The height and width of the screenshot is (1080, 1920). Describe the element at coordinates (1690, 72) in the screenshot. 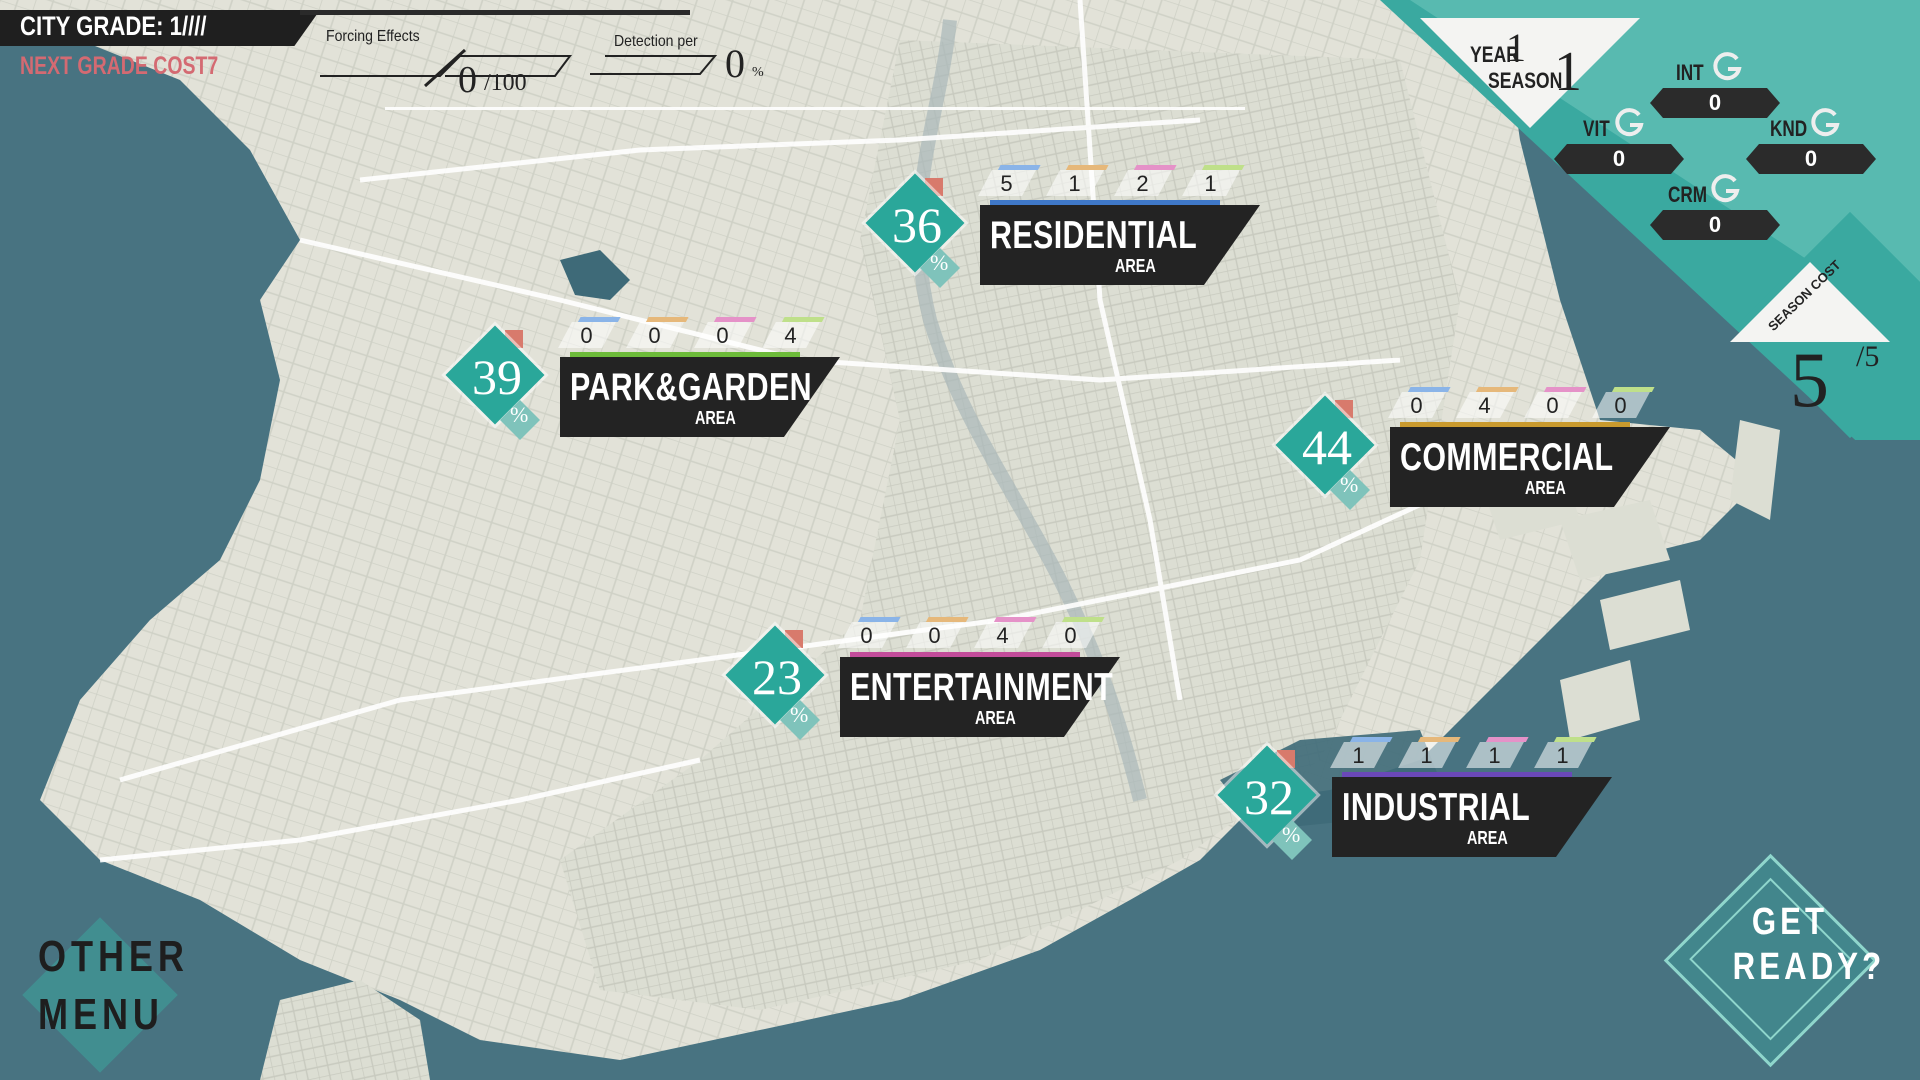

I see `int-label: INT` at that location.